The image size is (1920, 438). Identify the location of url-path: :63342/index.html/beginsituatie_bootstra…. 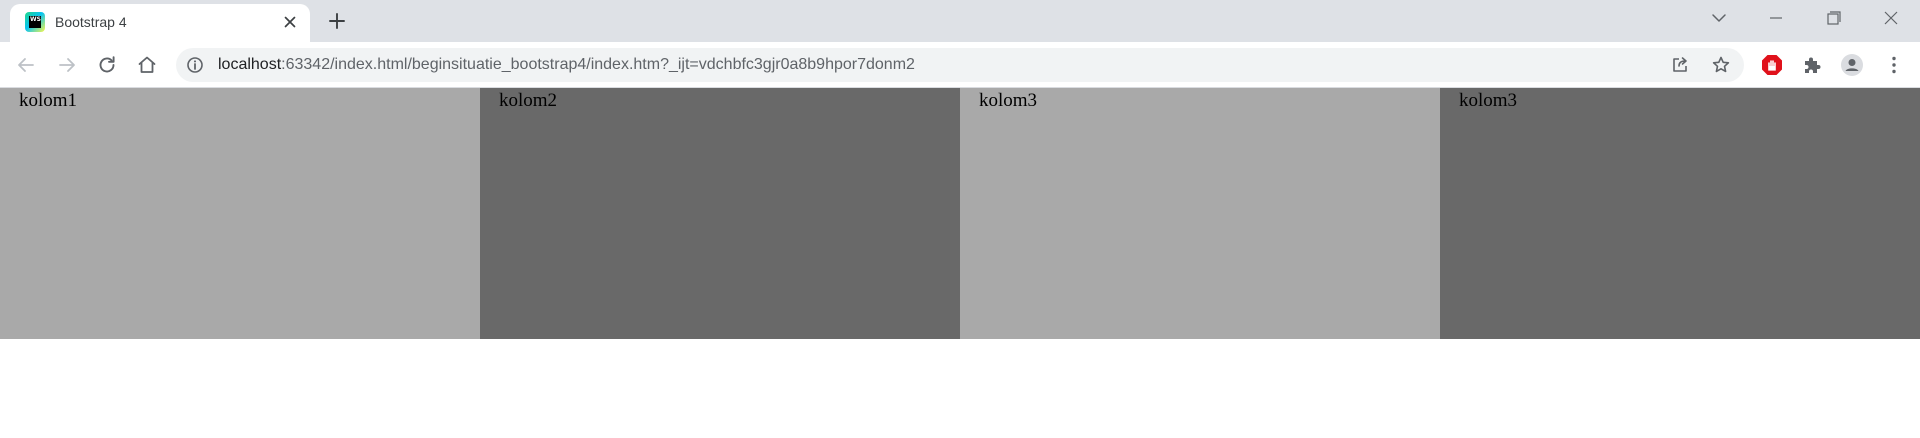
(598, 64).